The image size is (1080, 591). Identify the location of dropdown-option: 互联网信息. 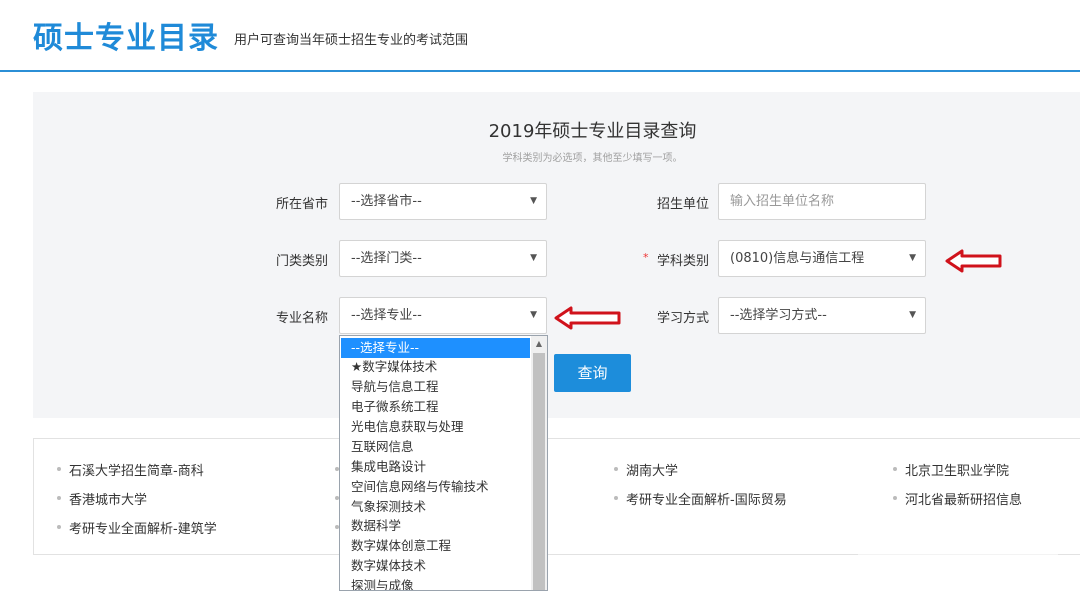
(435, 447).